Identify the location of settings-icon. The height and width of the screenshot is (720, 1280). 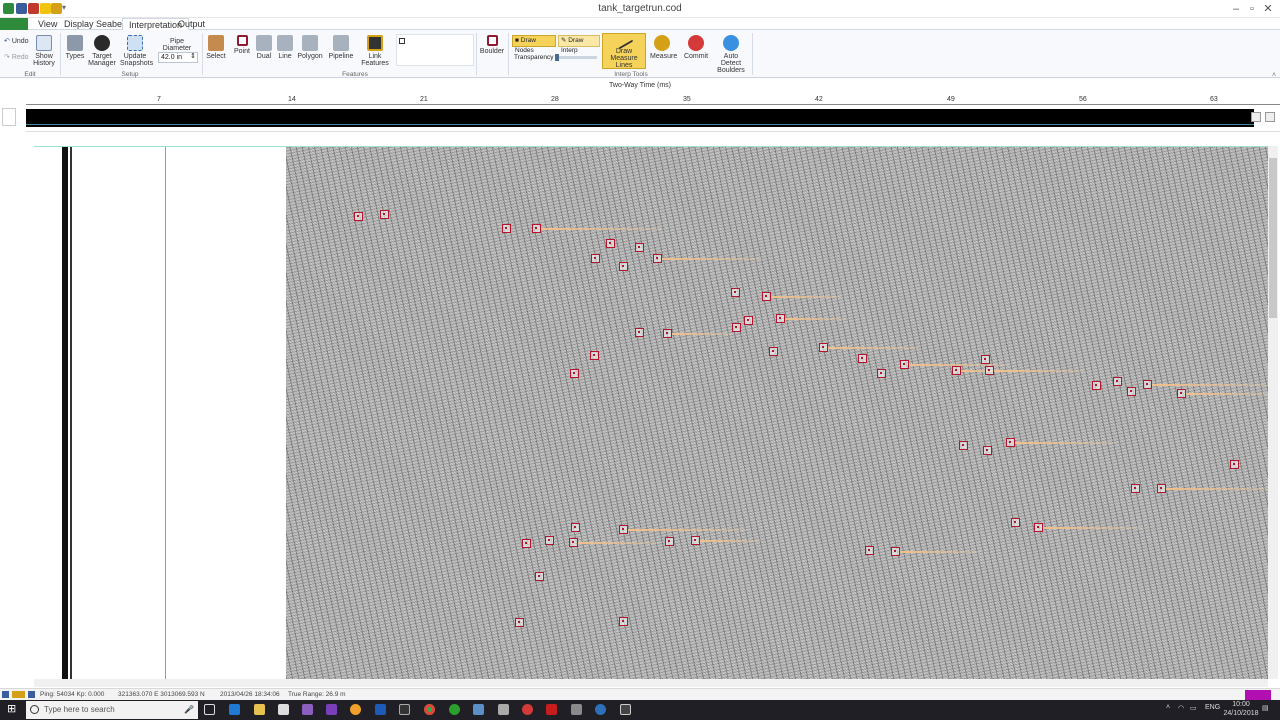
(1270, 117).